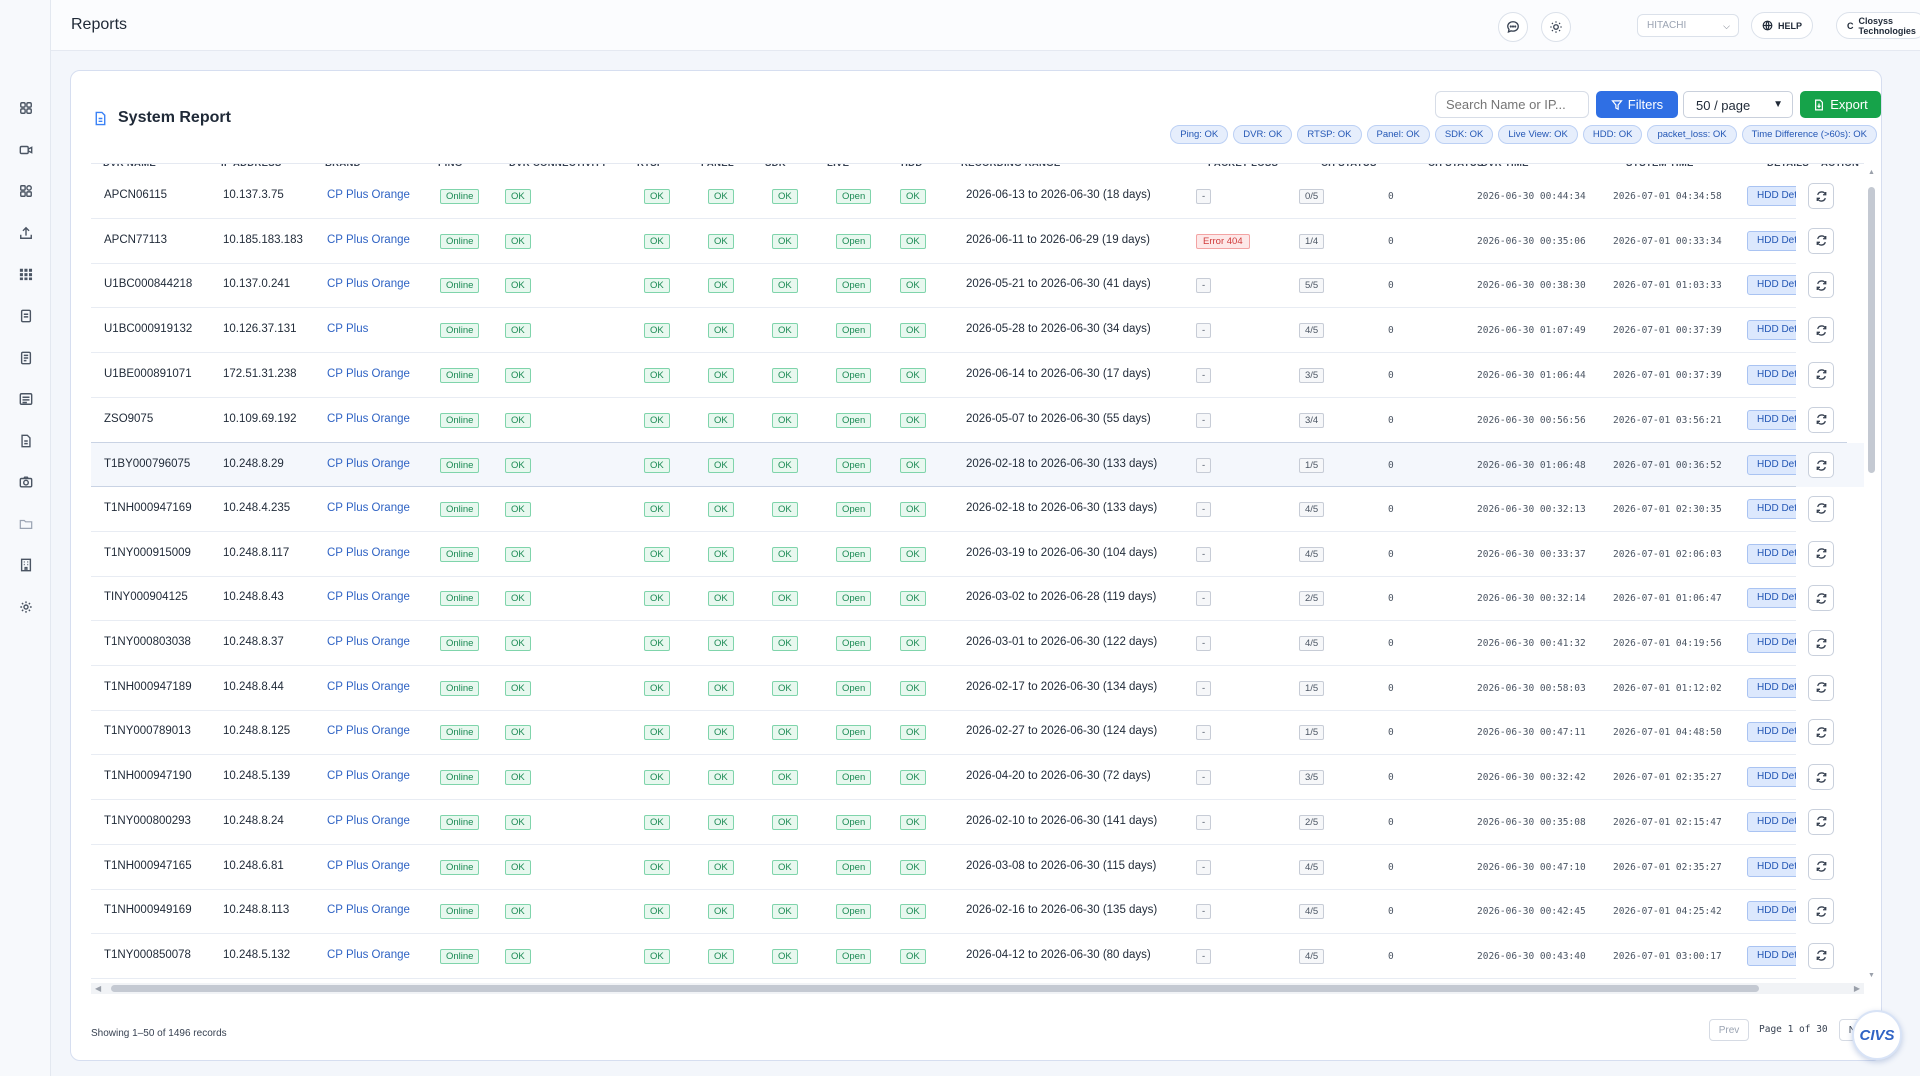 The width and height of the screenshot is (1920, 1076). I want to click on column-header: ACTION, so click(1840, 166).